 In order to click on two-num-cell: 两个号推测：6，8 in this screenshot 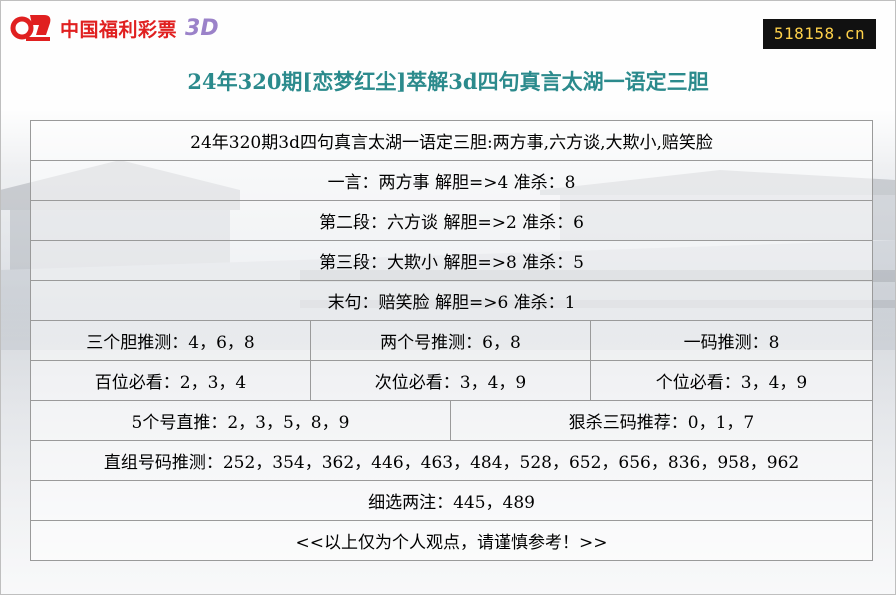, I will do `click(450, 340)`.